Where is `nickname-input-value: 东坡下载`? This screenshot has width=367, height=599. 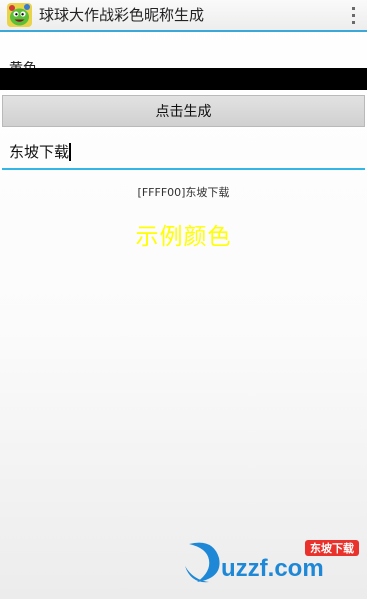 nickname-input-value: 东坡下载 is located at coordinates (39, 152).